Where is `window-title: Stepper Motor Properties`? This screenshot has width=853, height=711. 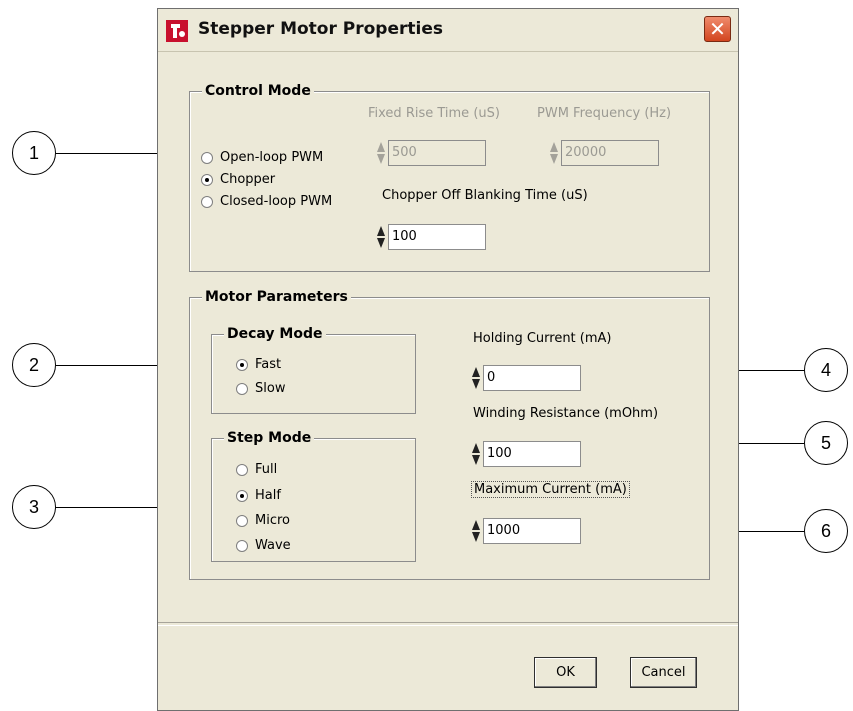 window-title: Stepper Motor Properties is located at coordinates (320, 29).